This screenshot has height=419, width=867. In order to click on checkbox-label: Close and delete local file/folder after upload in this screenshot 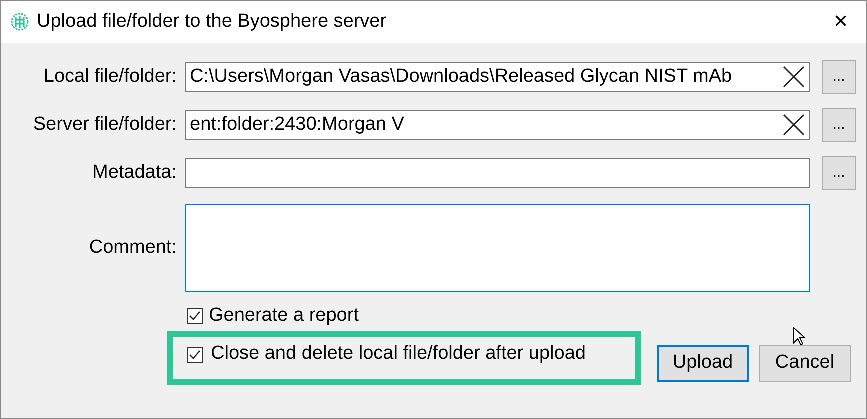, I will do `click(398, 354)`.